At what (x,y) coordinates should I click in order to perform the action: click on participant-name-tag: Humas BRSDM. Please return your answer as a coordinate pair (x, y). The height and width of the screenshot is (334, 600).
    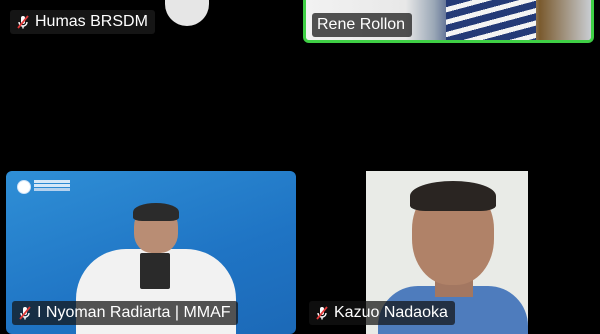
    Looking at the image, I should click on (82, 22).